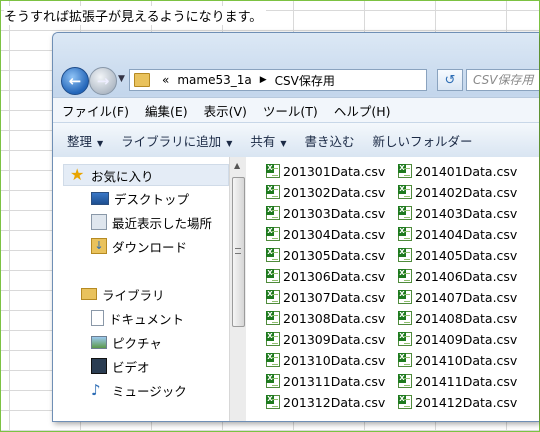 The image size is (540, 432). I want to click on menu-help: ヘルプ(H), so click(362, 110).